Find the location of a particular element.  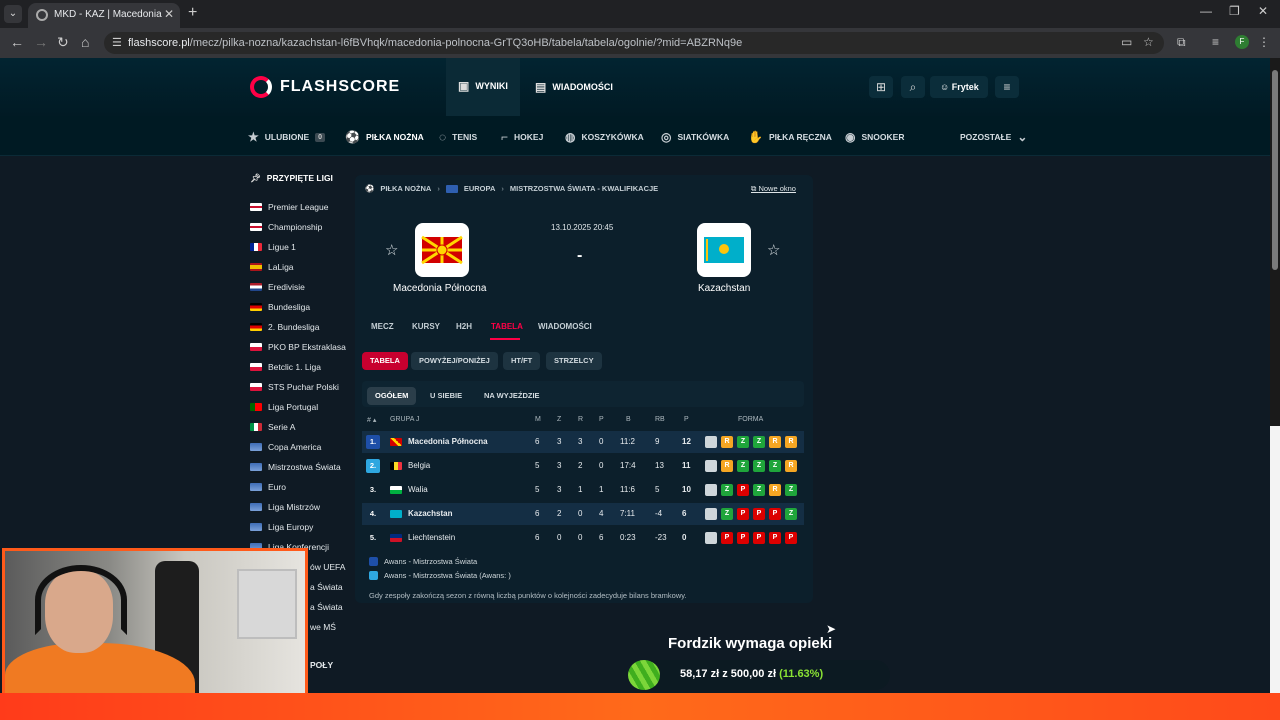

sidebar-item-partial: a Świata is located at coordinates (326, 587).